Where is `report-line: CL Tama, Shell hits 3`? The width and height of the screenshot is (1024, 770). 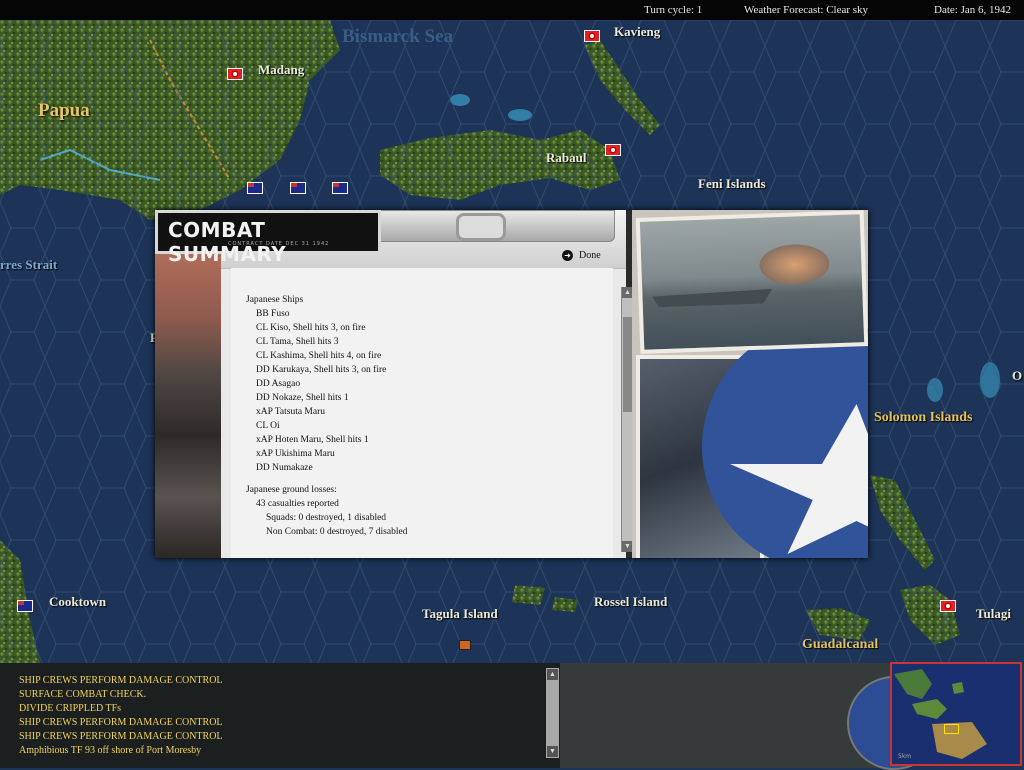 report-line: CL Tama, Shell hits 3 is located at coordinates (297, 342).